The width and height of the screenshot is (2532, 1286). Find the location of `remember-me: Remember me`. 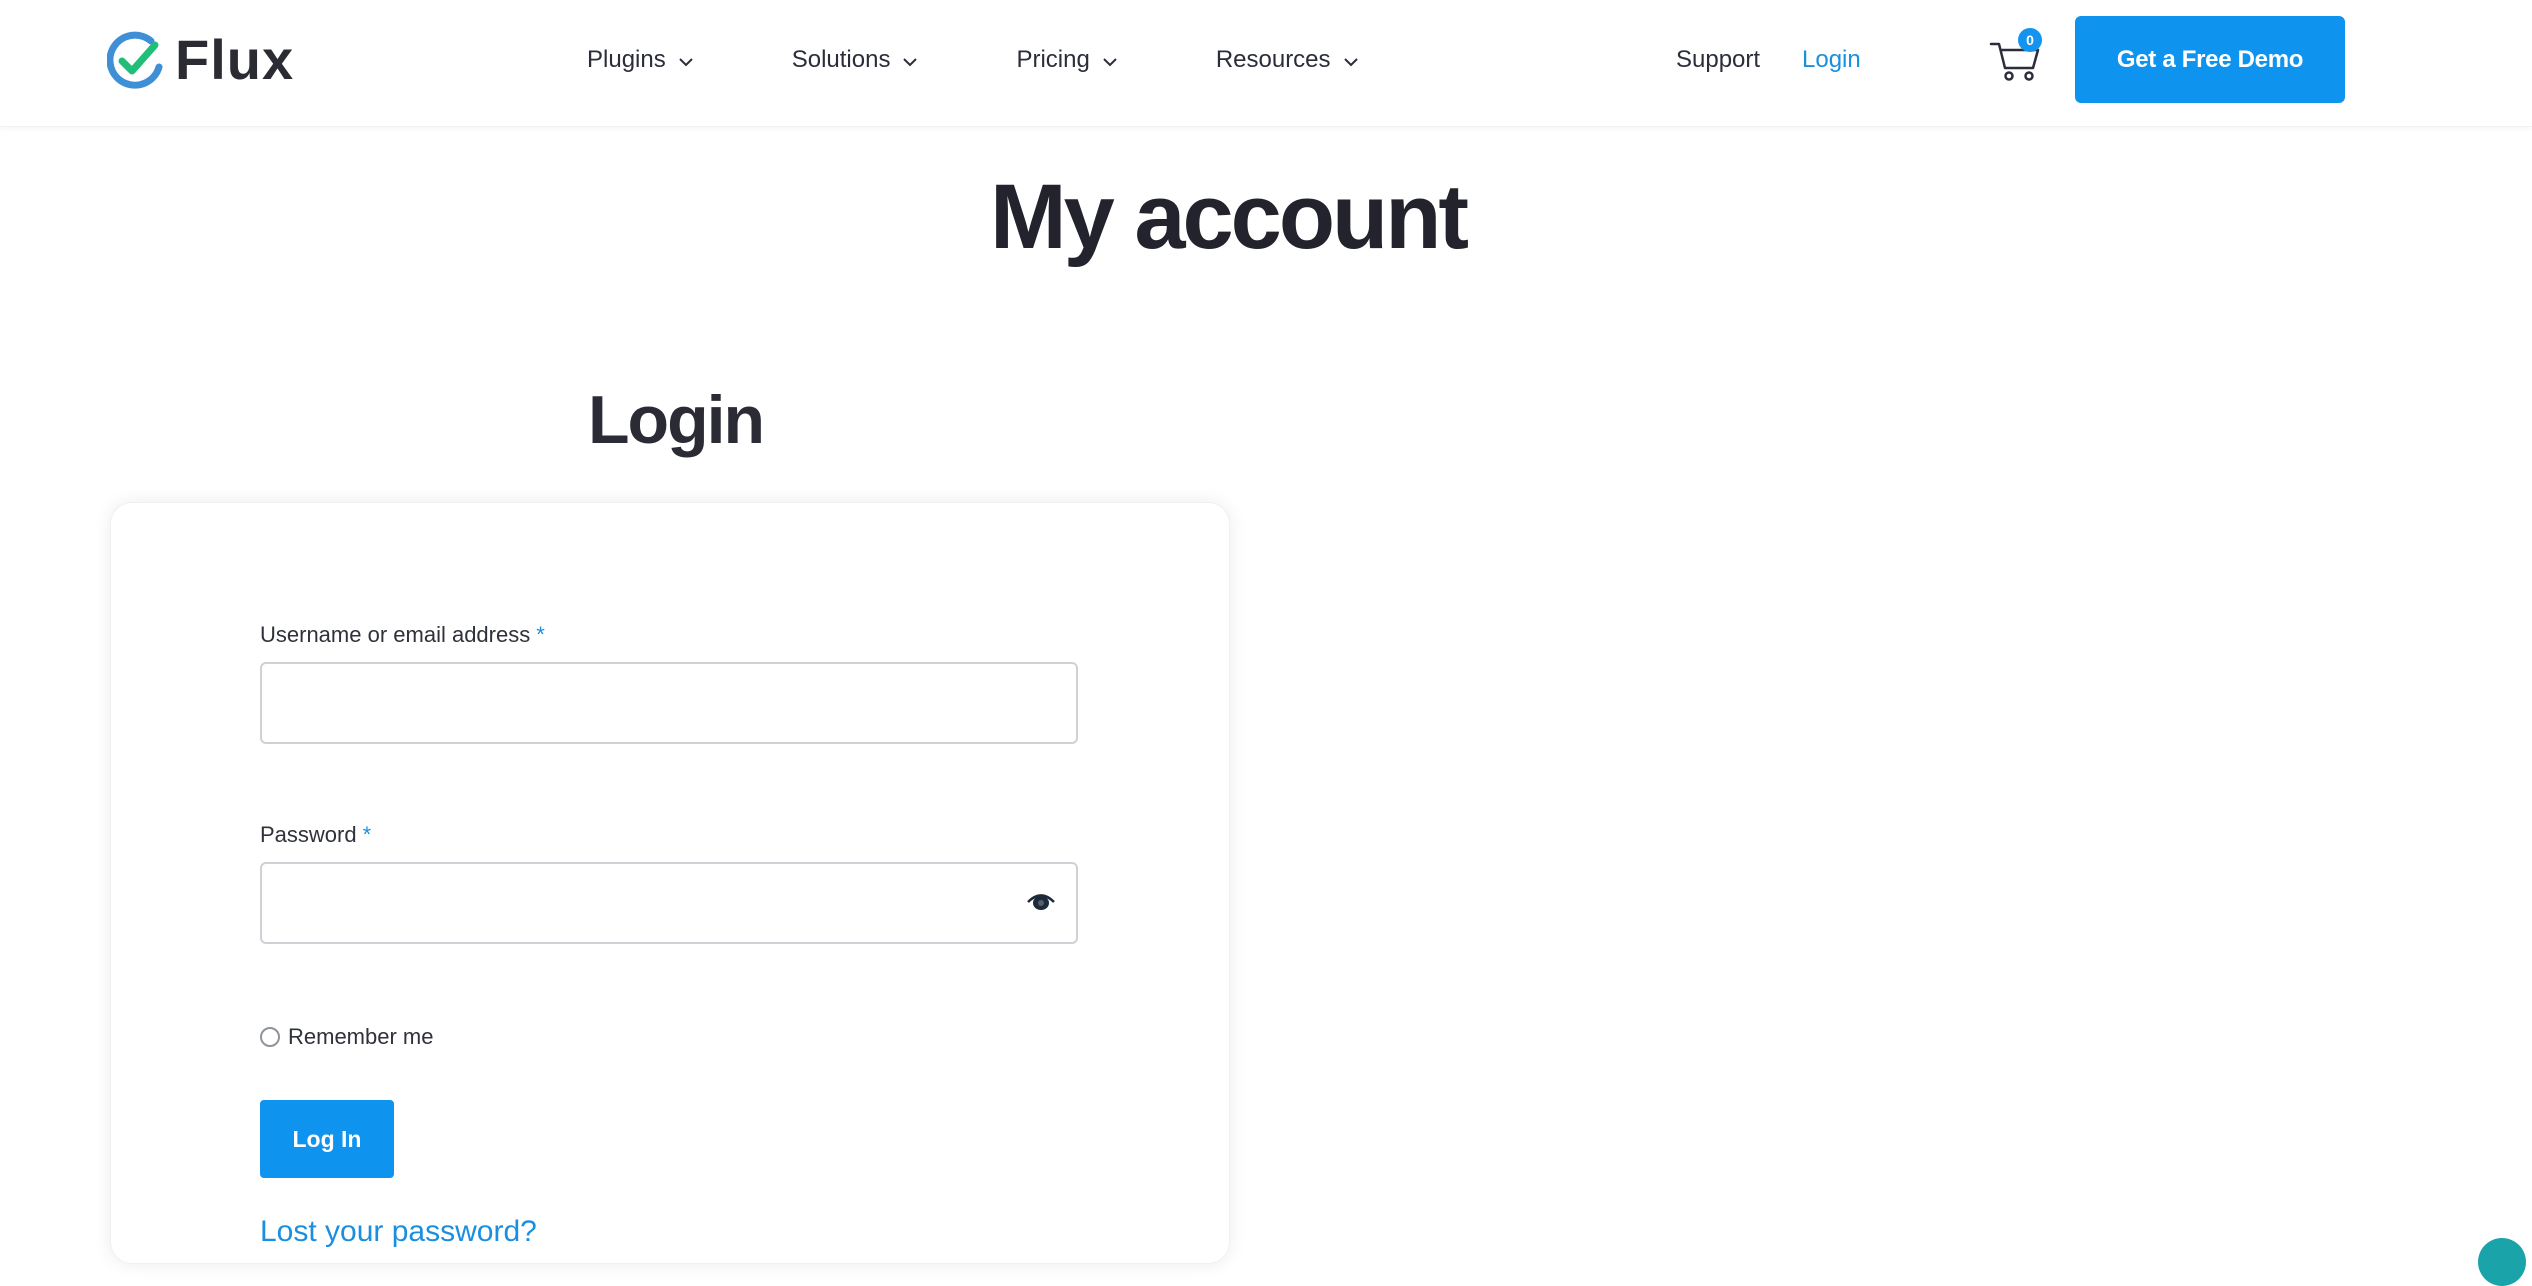

remember-me: Remember me is located at coordinates (346, 1037).